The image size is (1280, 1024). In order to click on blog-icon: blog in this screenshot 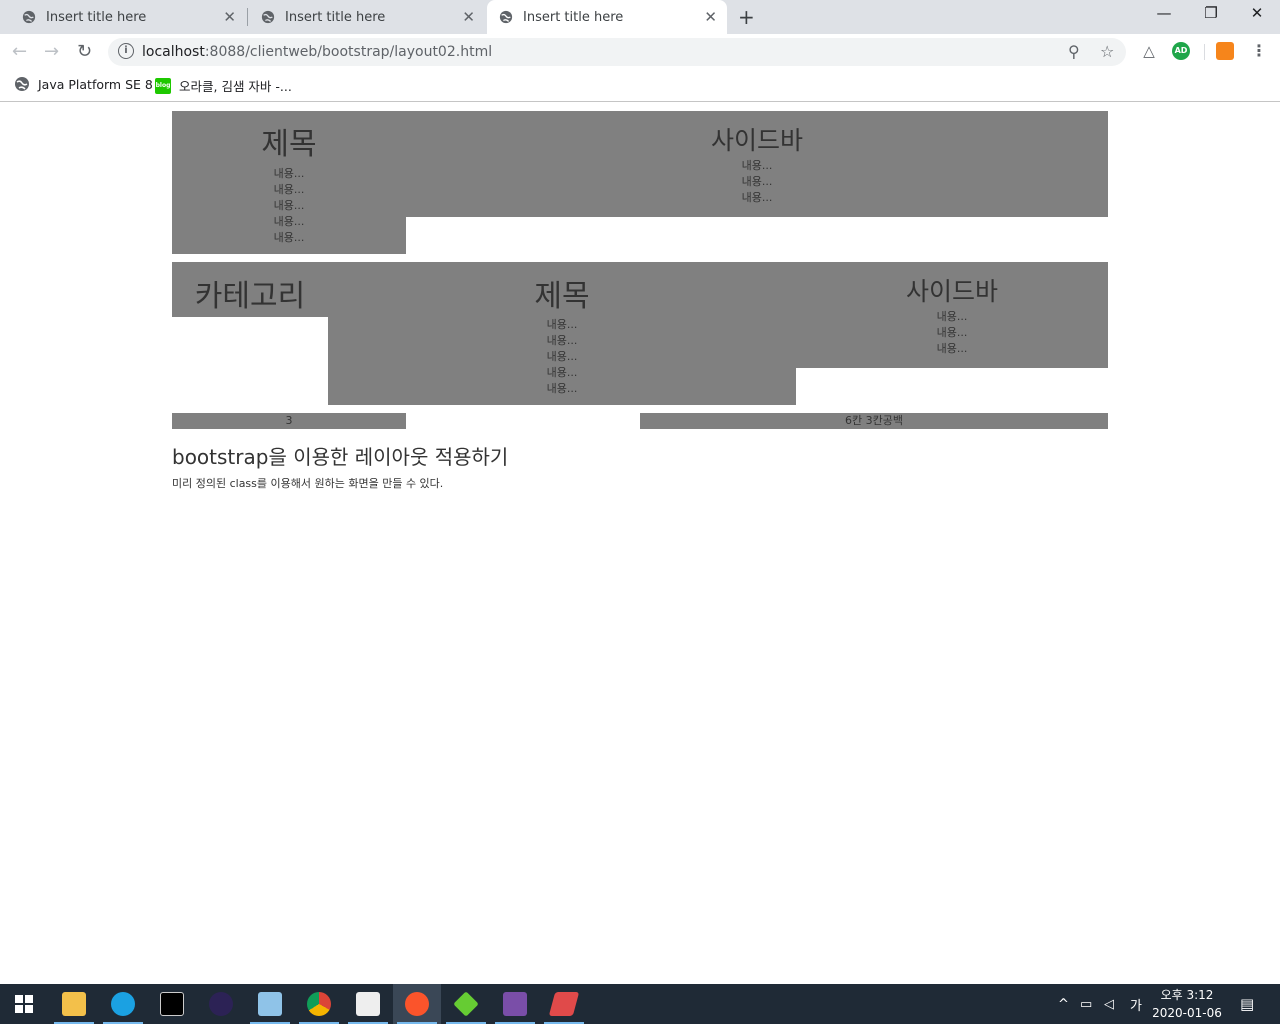, I will do `click(163, 85)`.